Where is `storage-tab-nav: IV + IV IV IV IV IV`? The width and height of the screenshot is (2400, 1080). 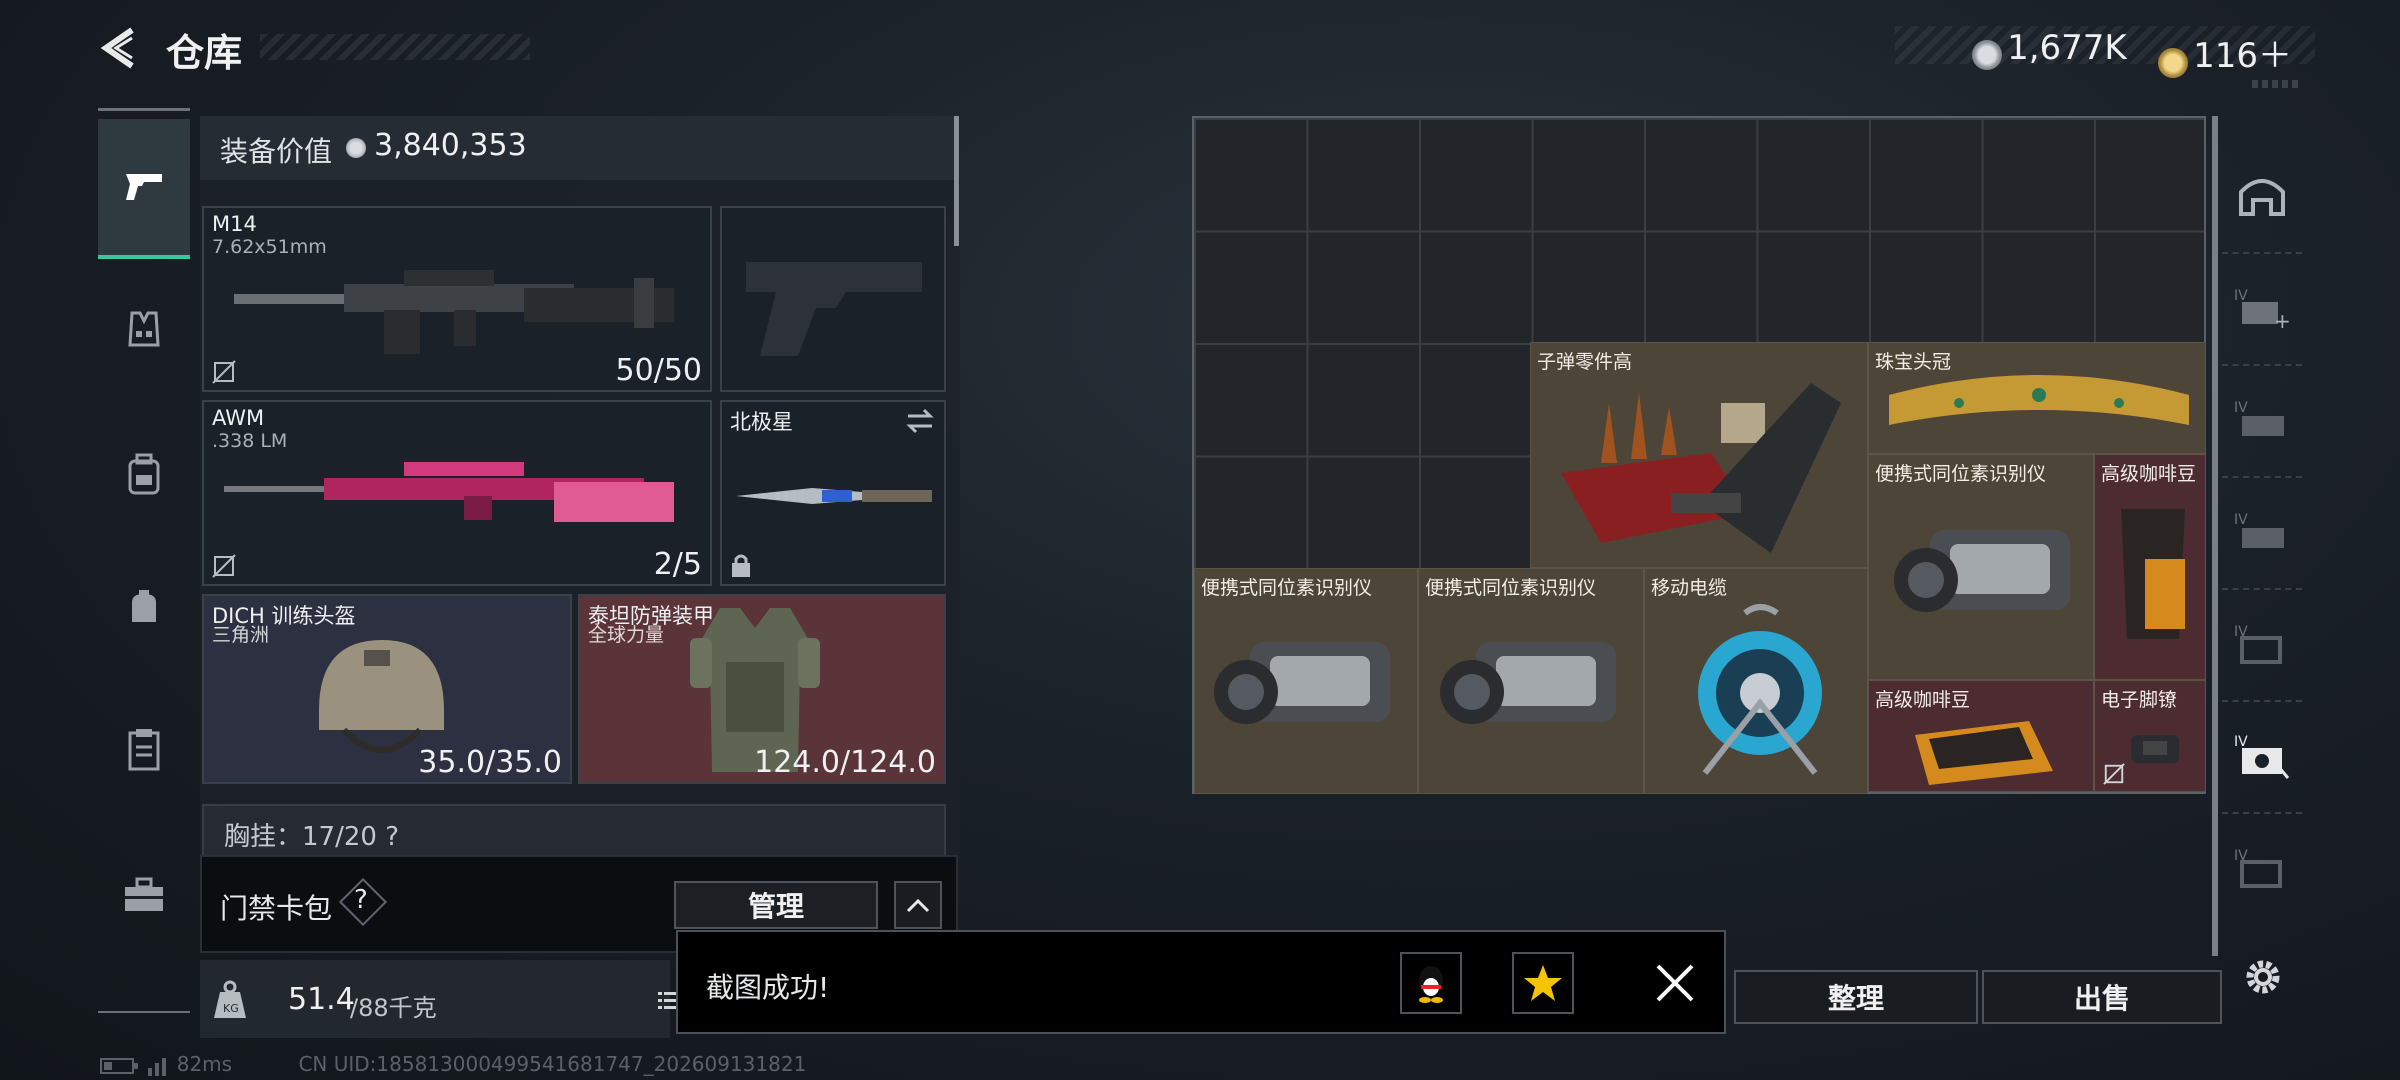 storage-tab-nav: IV + IV IV IV IV IV is located at coordinates (2262, 530).